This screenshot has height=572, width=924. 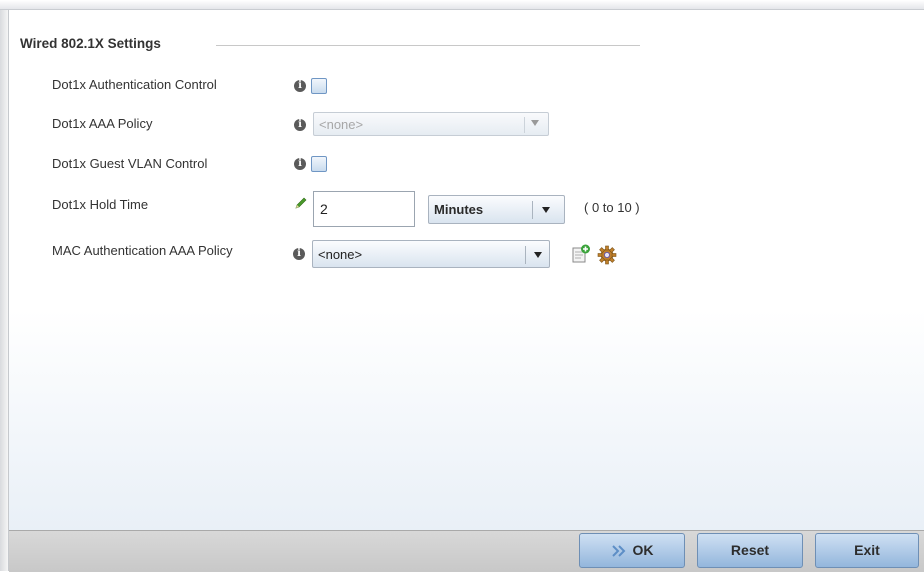 What do you see at coordinates (431, 124) in the screenshot?
I see `aaa-policy-select: <none>` at bounding box center [431, 124].